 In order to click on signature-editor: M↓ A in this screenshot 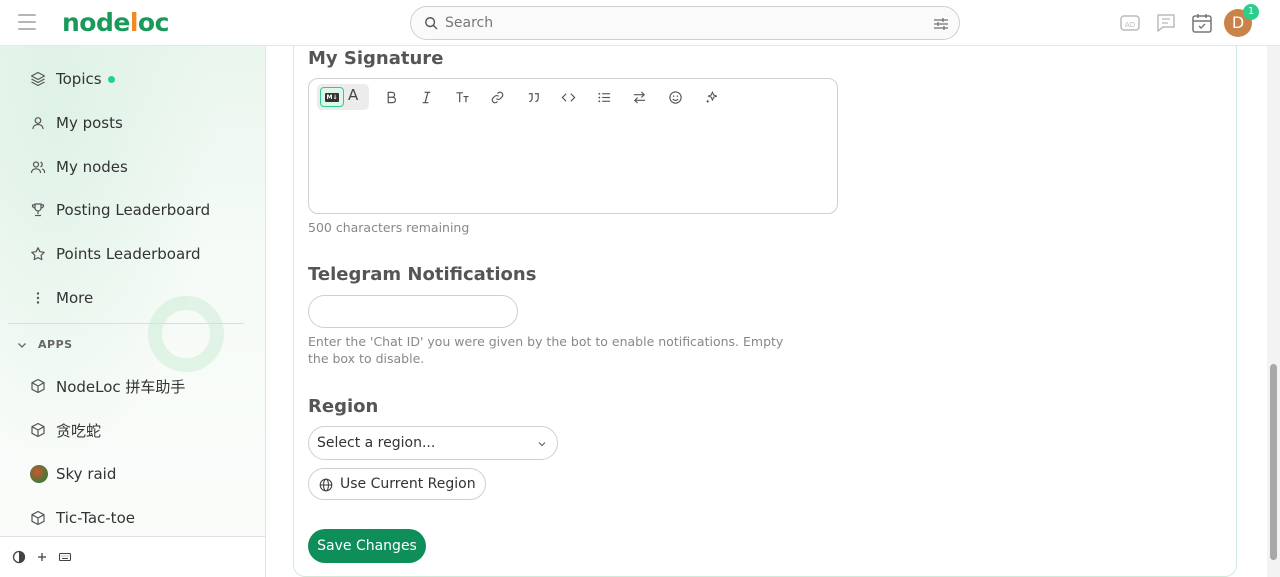, I will do `click(573, 146)`.